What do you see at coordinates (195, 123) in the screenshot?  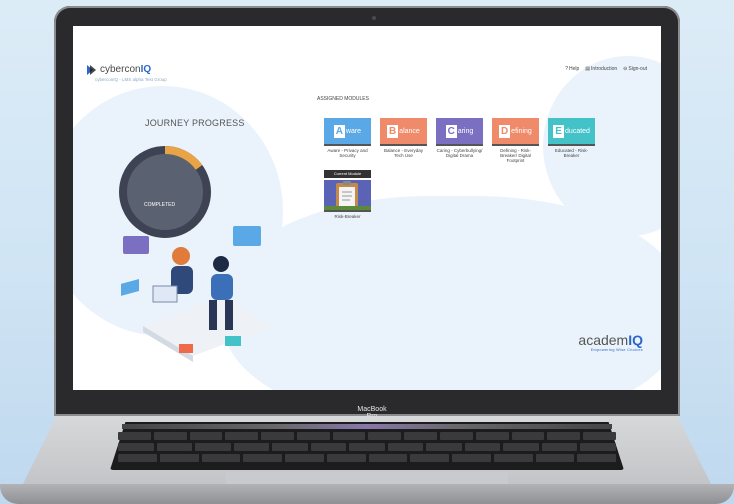 I see `journey-title: JOURNEY PROGRESS` at bounding box center [195, 123].